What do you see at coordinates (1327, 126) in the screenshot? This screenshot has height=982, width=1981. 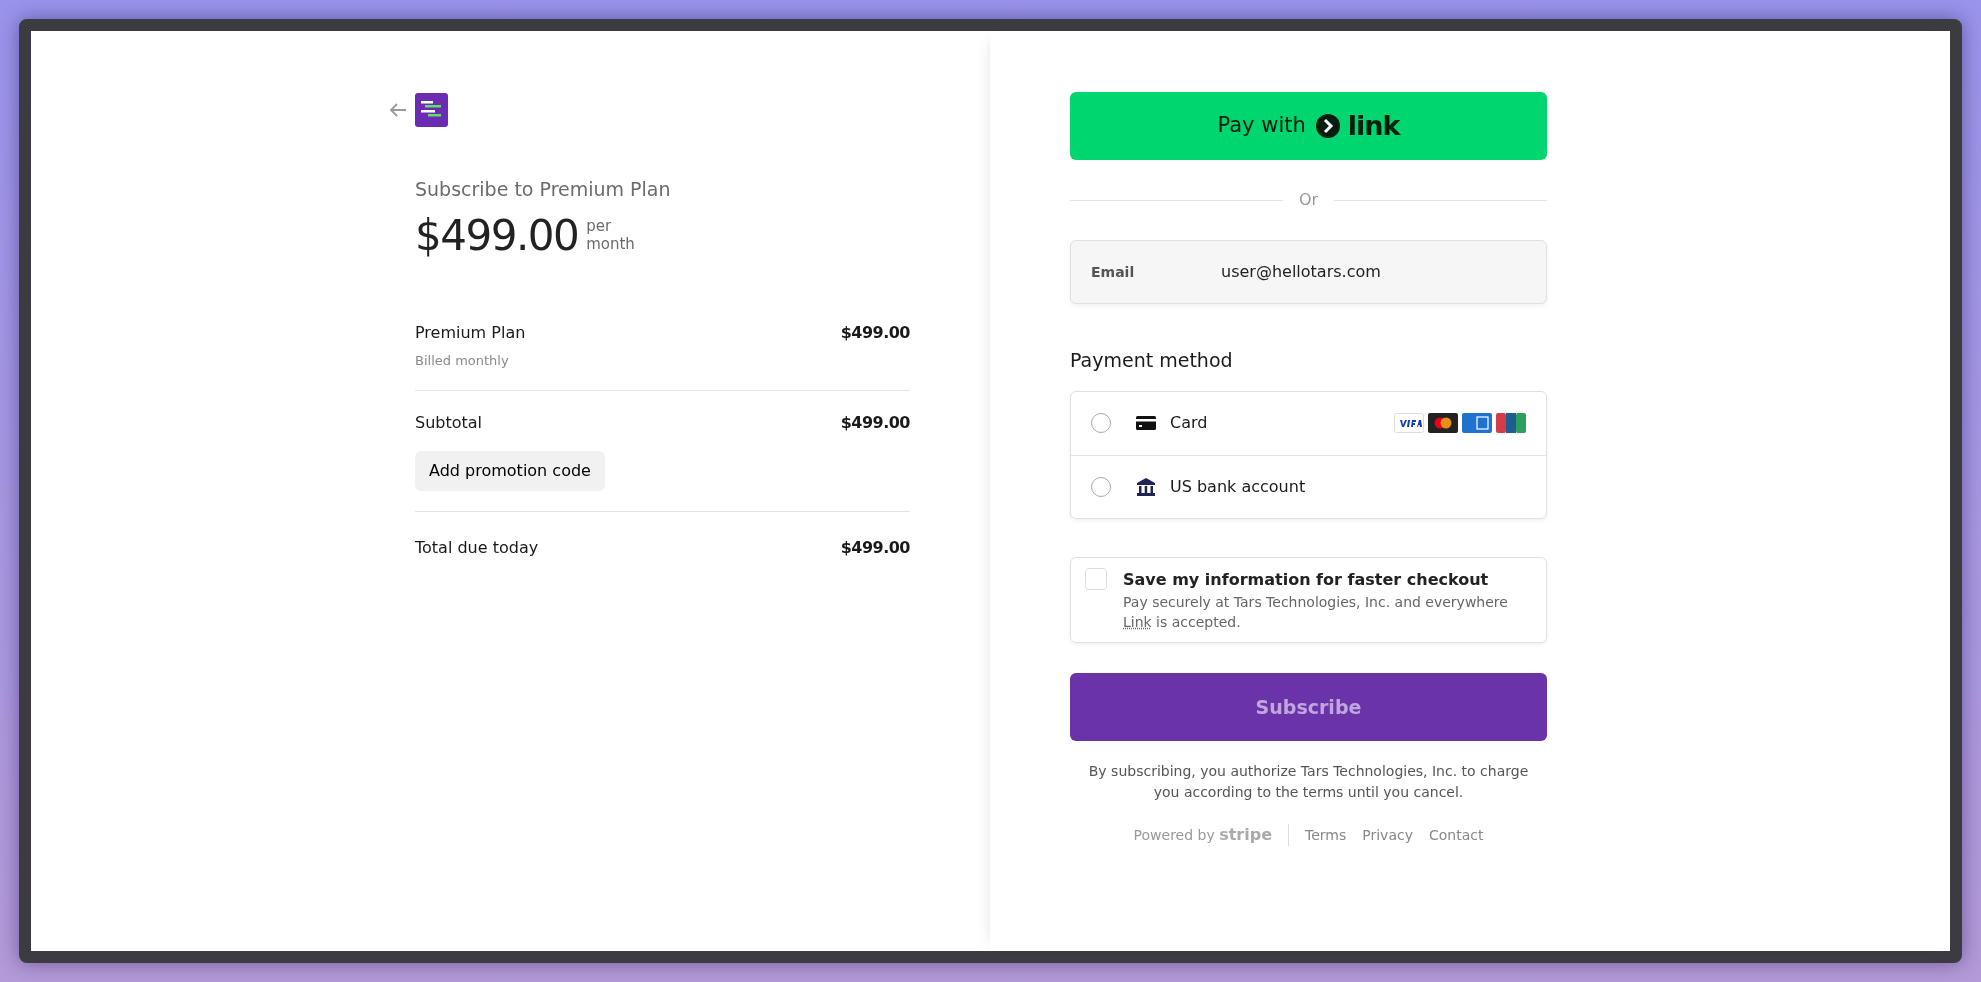 I see `arrow-circle-icon` at bounding box center [1327, 126].